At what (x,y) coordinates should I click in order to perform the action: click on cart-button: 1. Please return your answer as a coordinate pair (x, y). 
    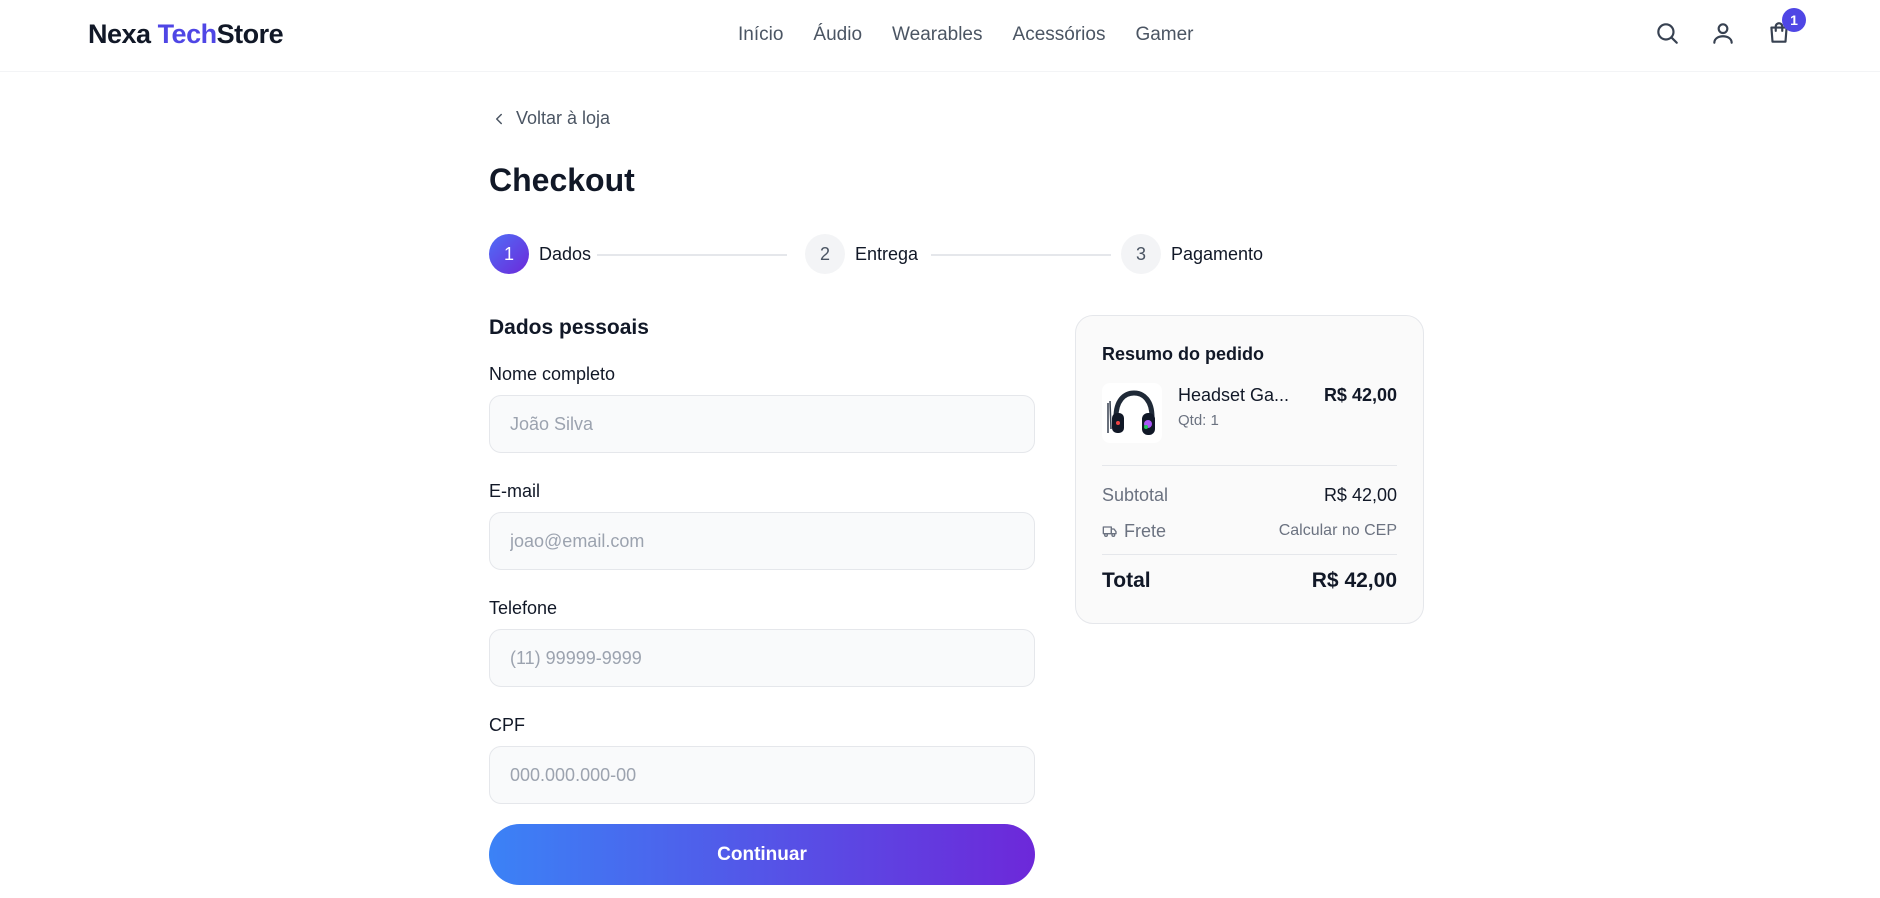
    Looking at the image, I should click on (1786, 27).